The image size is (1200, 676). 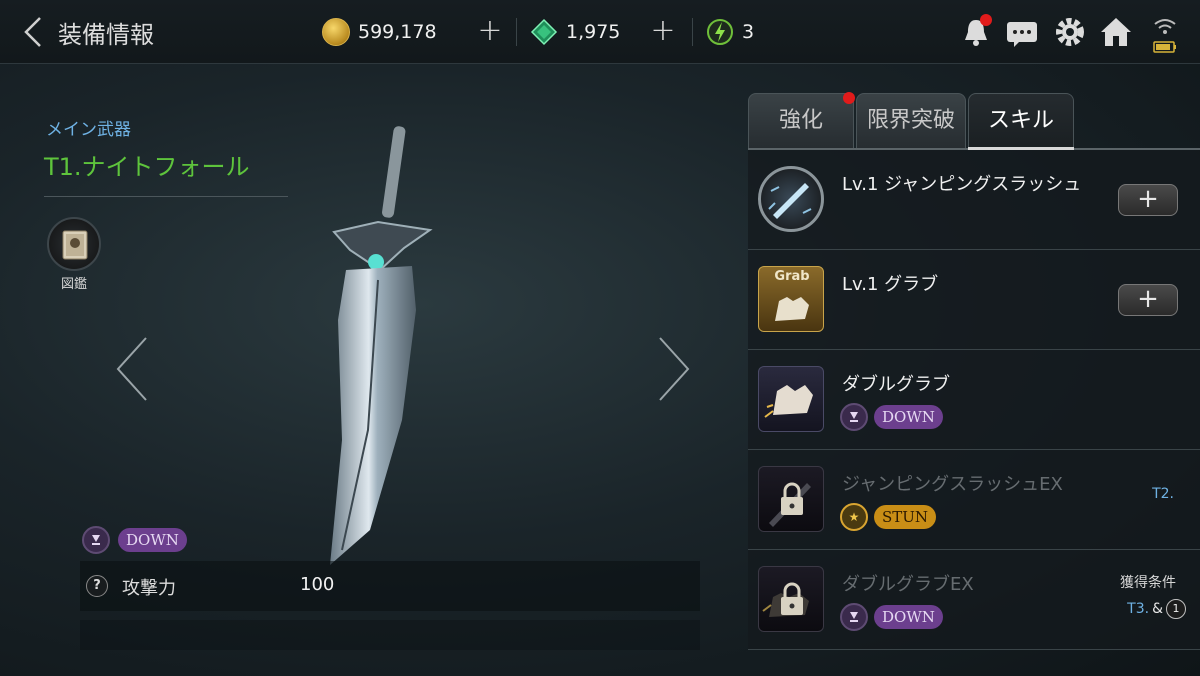 What do you see at coordinates (974, 500) in the screenshot?
I see `list-item: ジャンピングスラッシュEX ★ STUN T2.` at bounding box center [974, 500].